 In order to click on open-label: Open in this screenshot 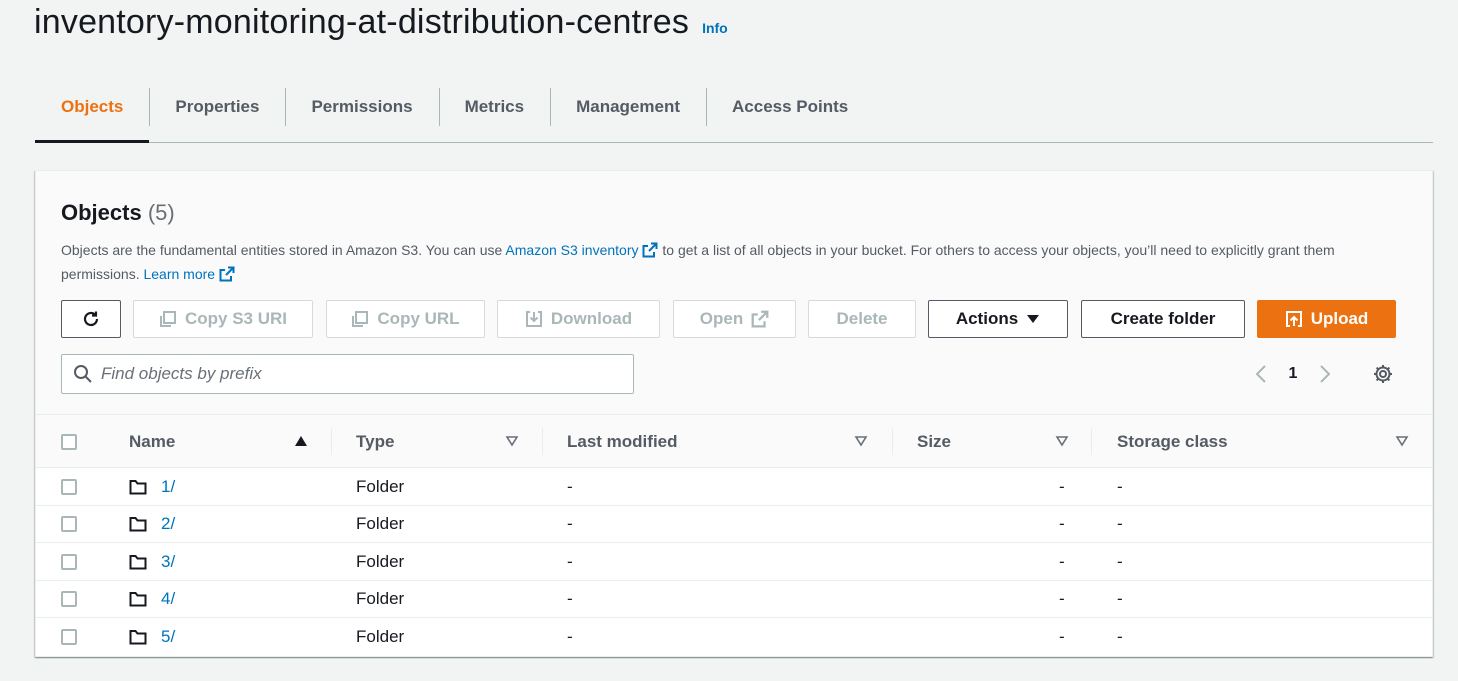, I will do `click(721, 318)`.